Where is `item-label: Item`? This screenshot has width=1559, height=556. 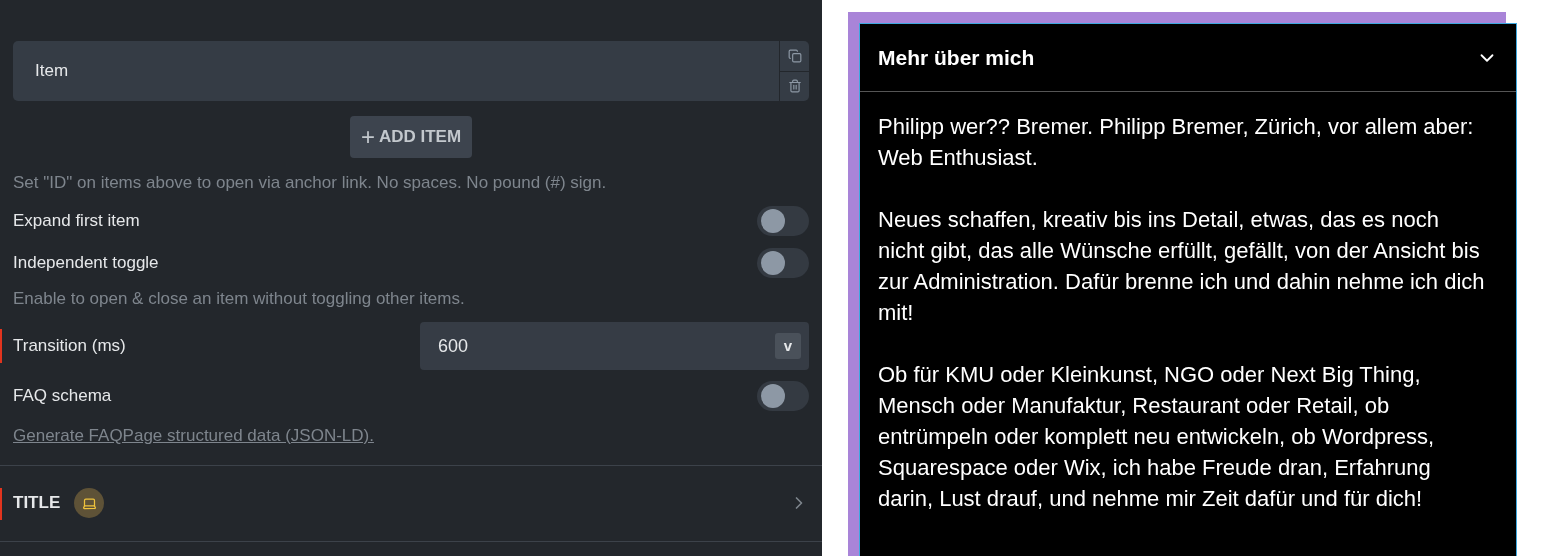
item-label: Item is located at coordinates (52, 71).